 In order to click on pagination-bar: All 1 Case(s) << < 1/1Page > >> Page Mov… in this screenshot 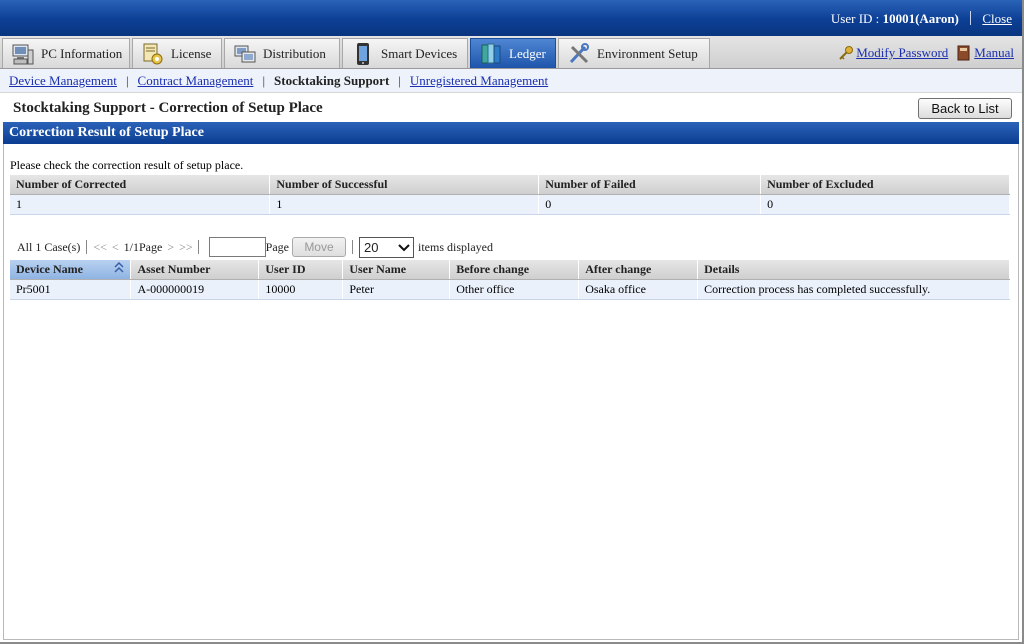, I will do `click(255, 247)`.